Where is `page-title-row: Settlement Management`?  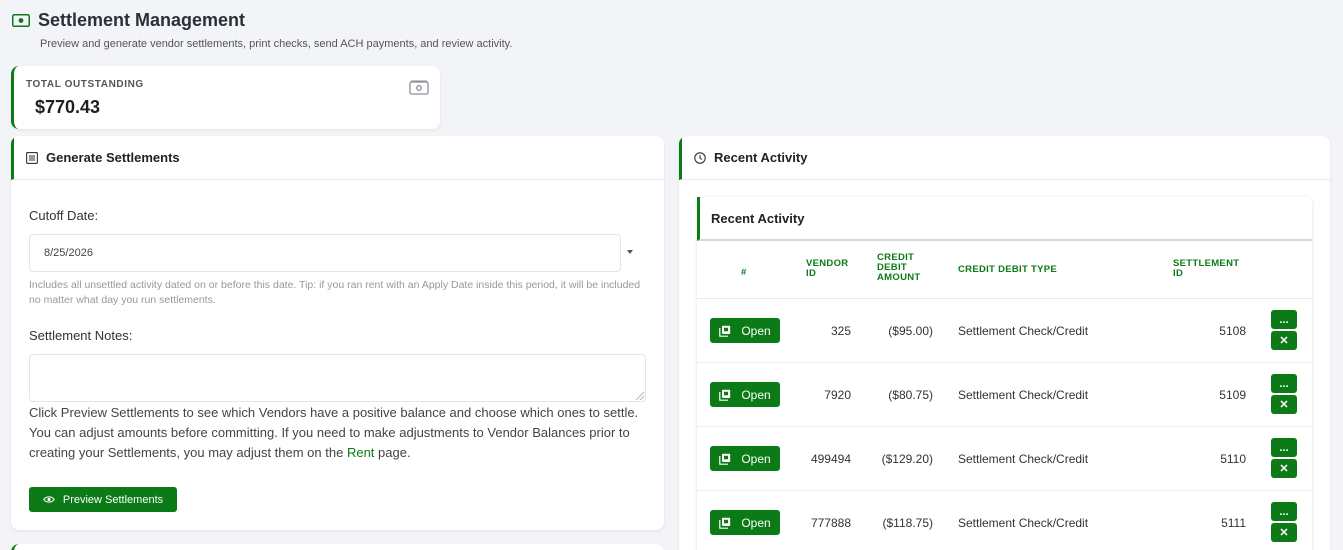
page-title-row: Settlement Management is located at coordinates (128, 20).